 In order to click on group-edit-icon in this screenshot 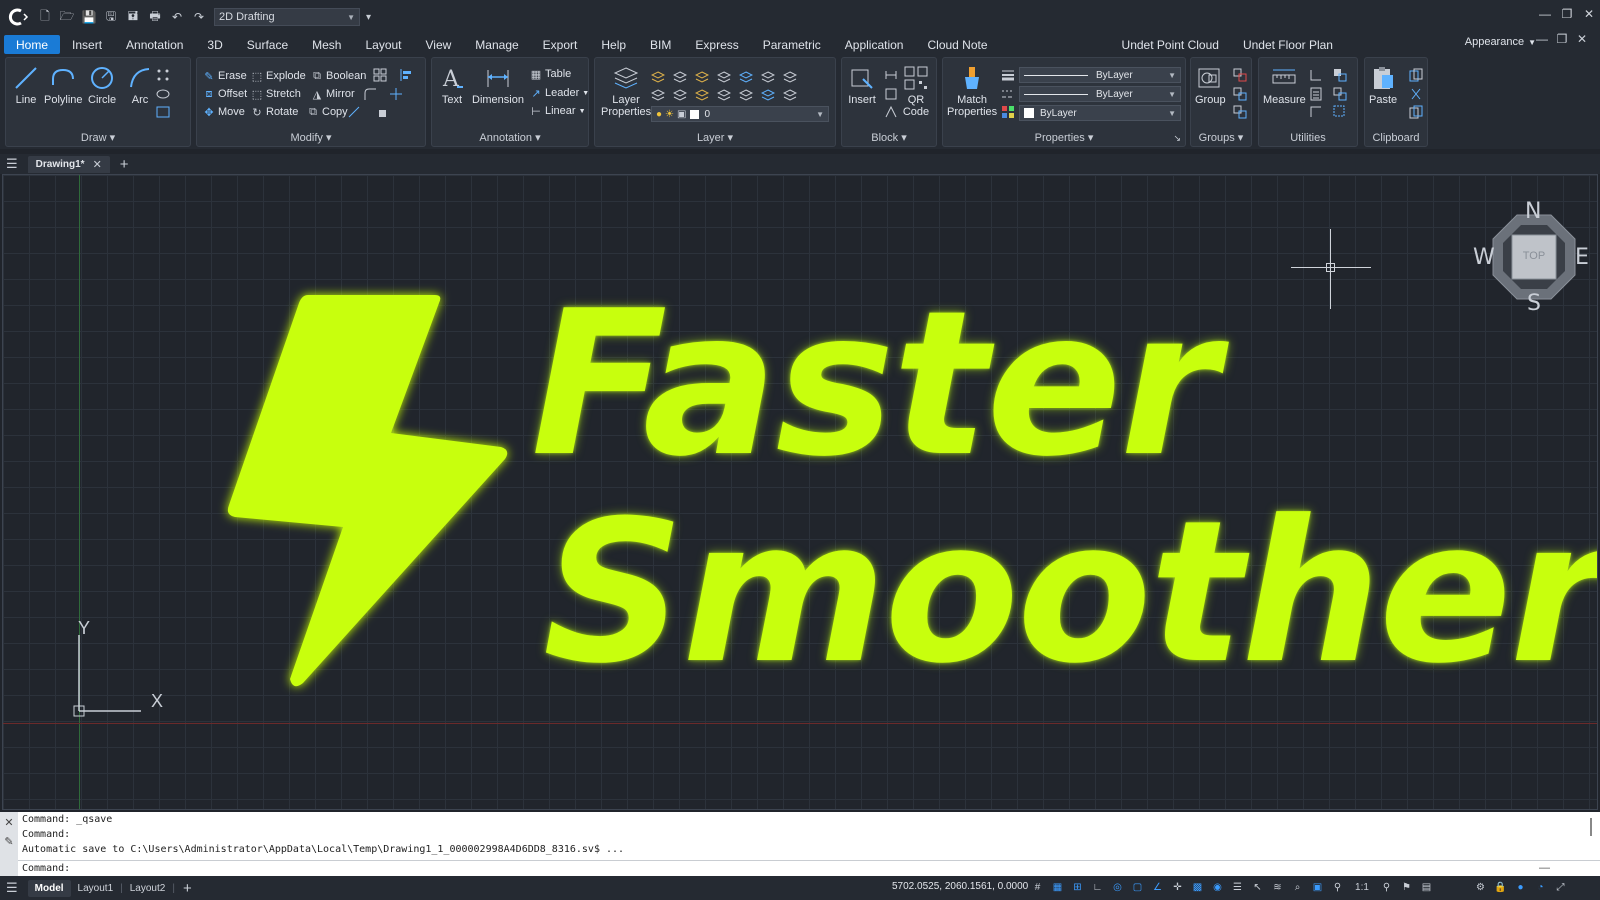, I will do `click(1240, 94)`.